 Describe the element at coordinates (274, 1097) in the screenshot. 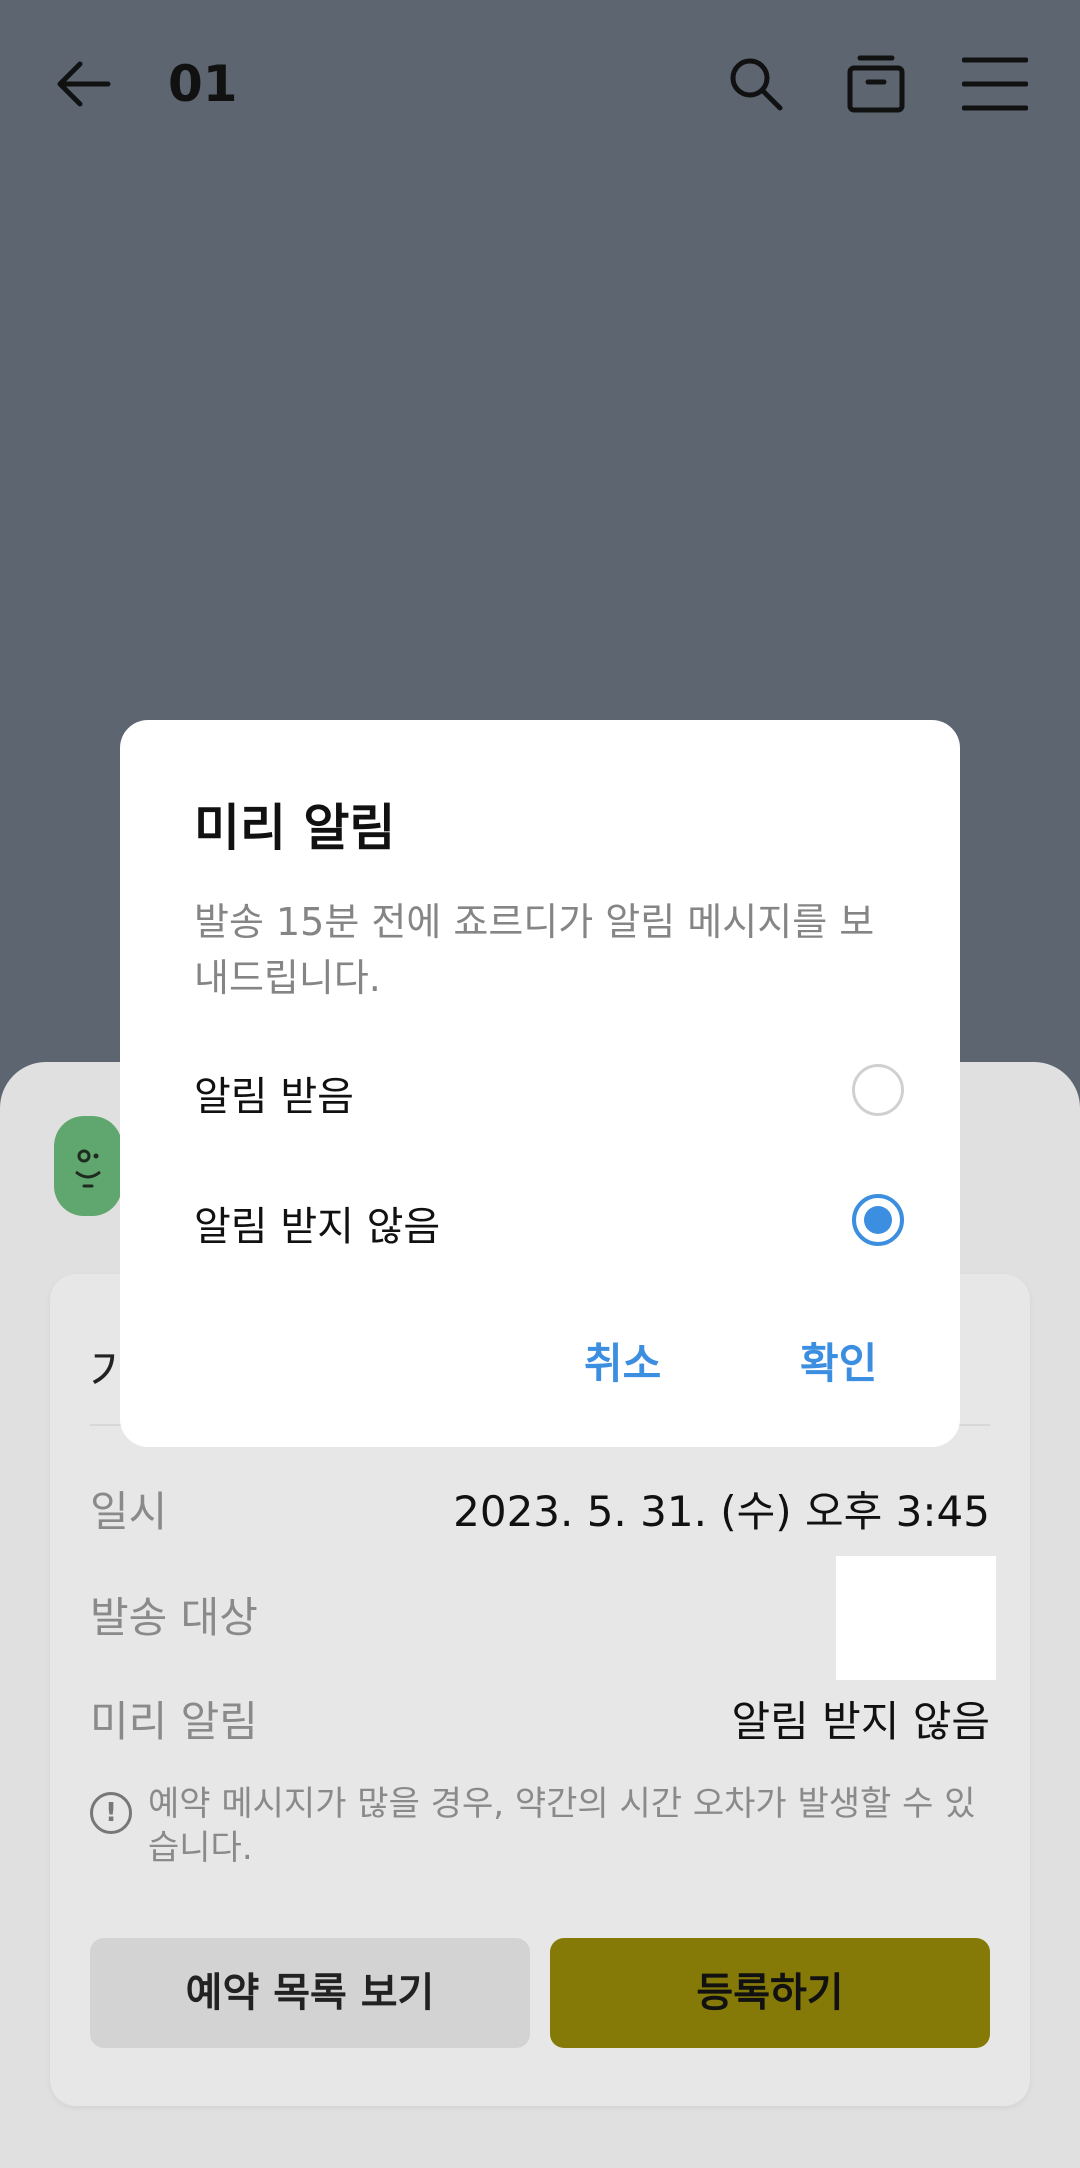

I see `option-receive-label: 알림 받음` at that location.